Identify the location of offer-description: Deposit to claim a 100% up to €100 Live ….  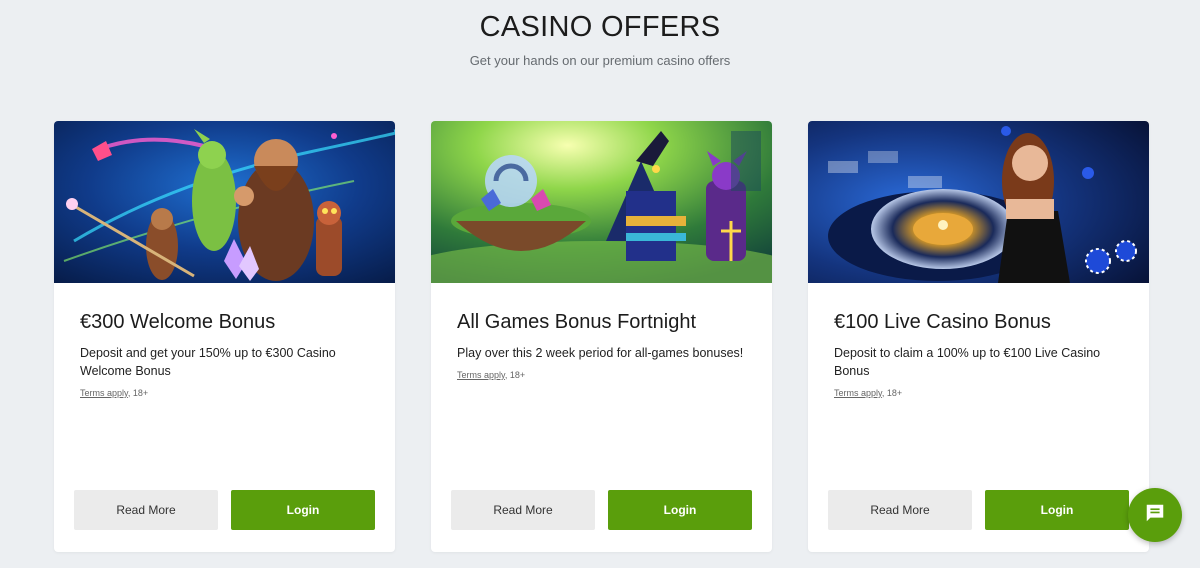
(967, 362).